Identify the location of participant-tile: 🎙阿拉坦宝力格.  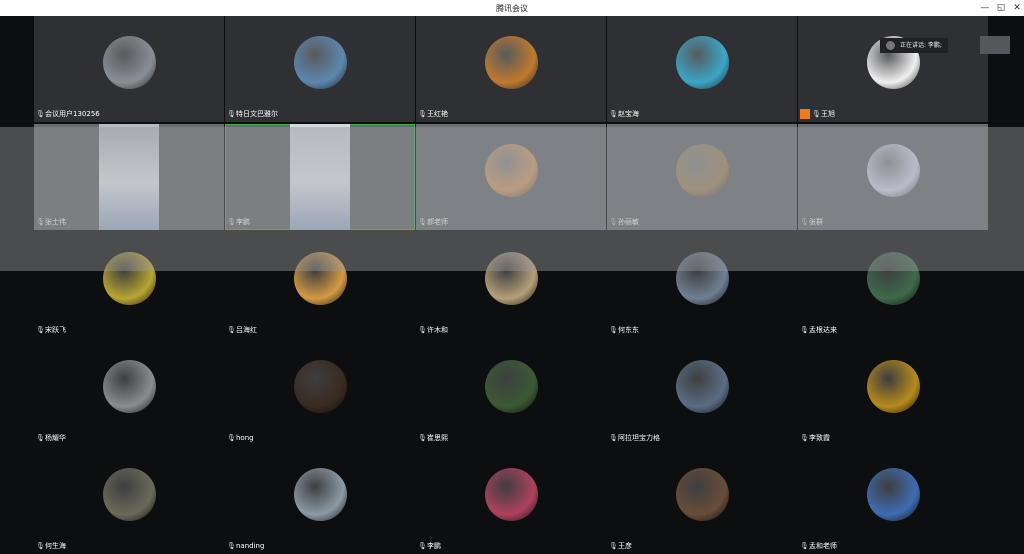
(702, 393).